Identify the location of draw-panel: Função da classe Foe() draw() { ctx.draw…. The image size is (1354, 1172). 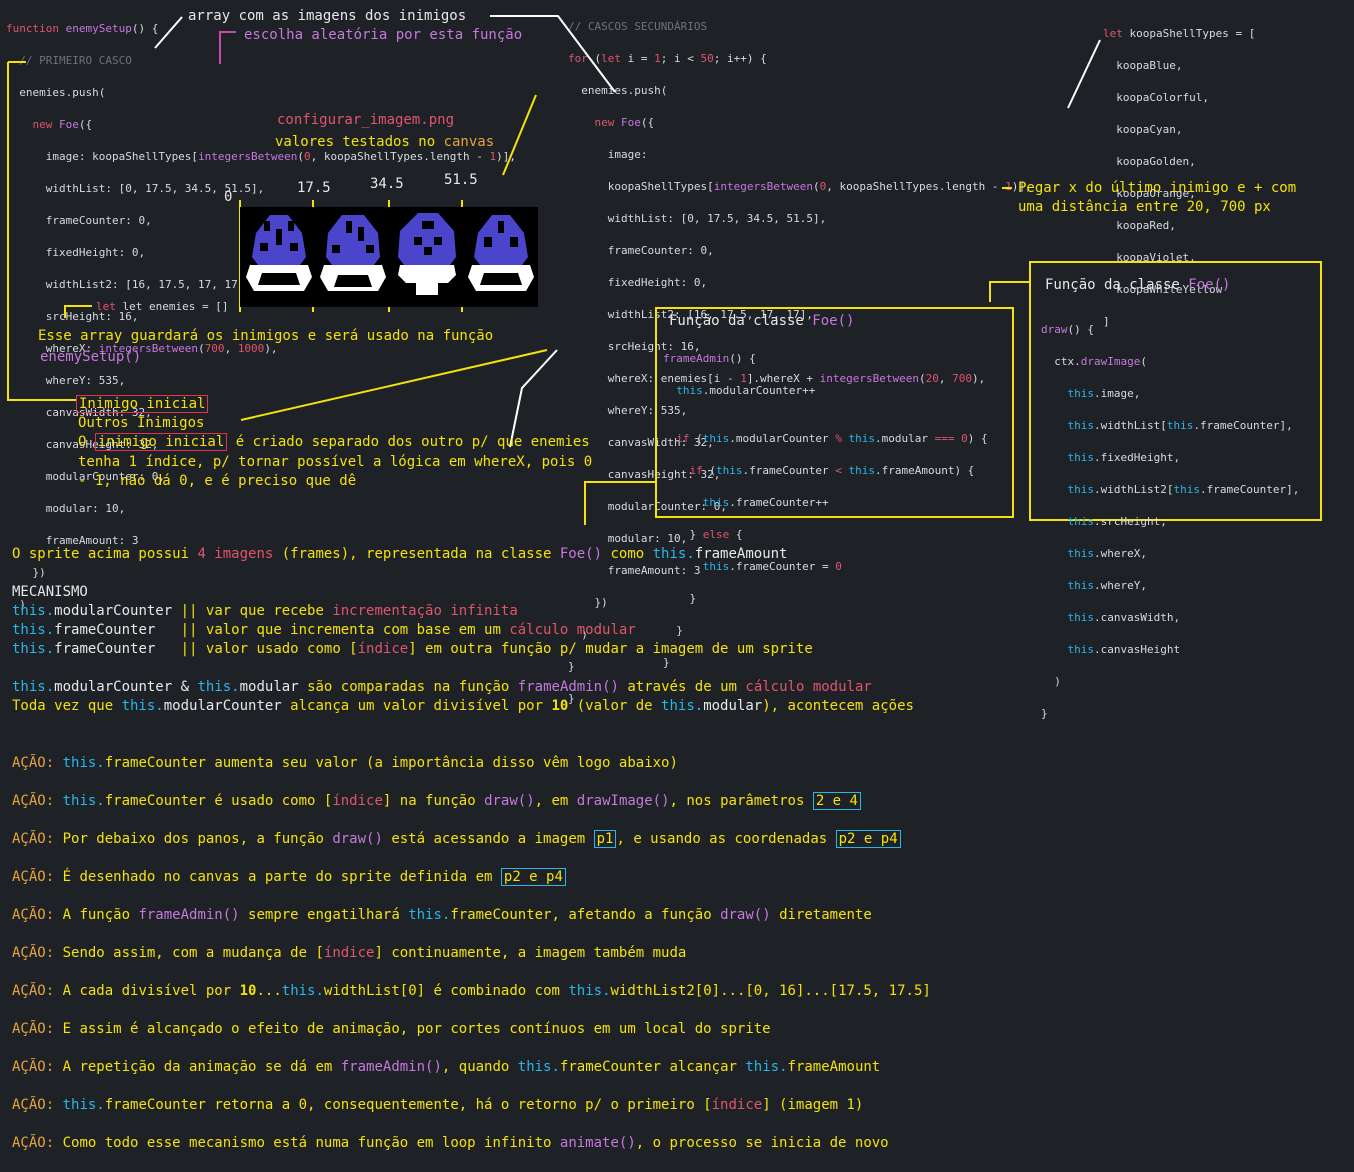
(1175, 490).